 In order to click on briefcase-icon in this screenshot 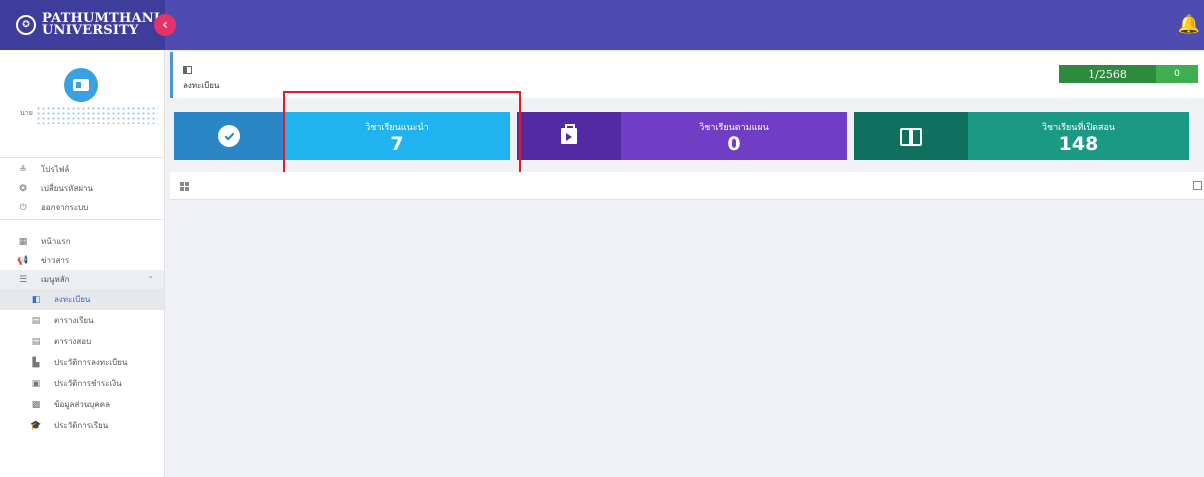, I will do `click(569, 134)`.